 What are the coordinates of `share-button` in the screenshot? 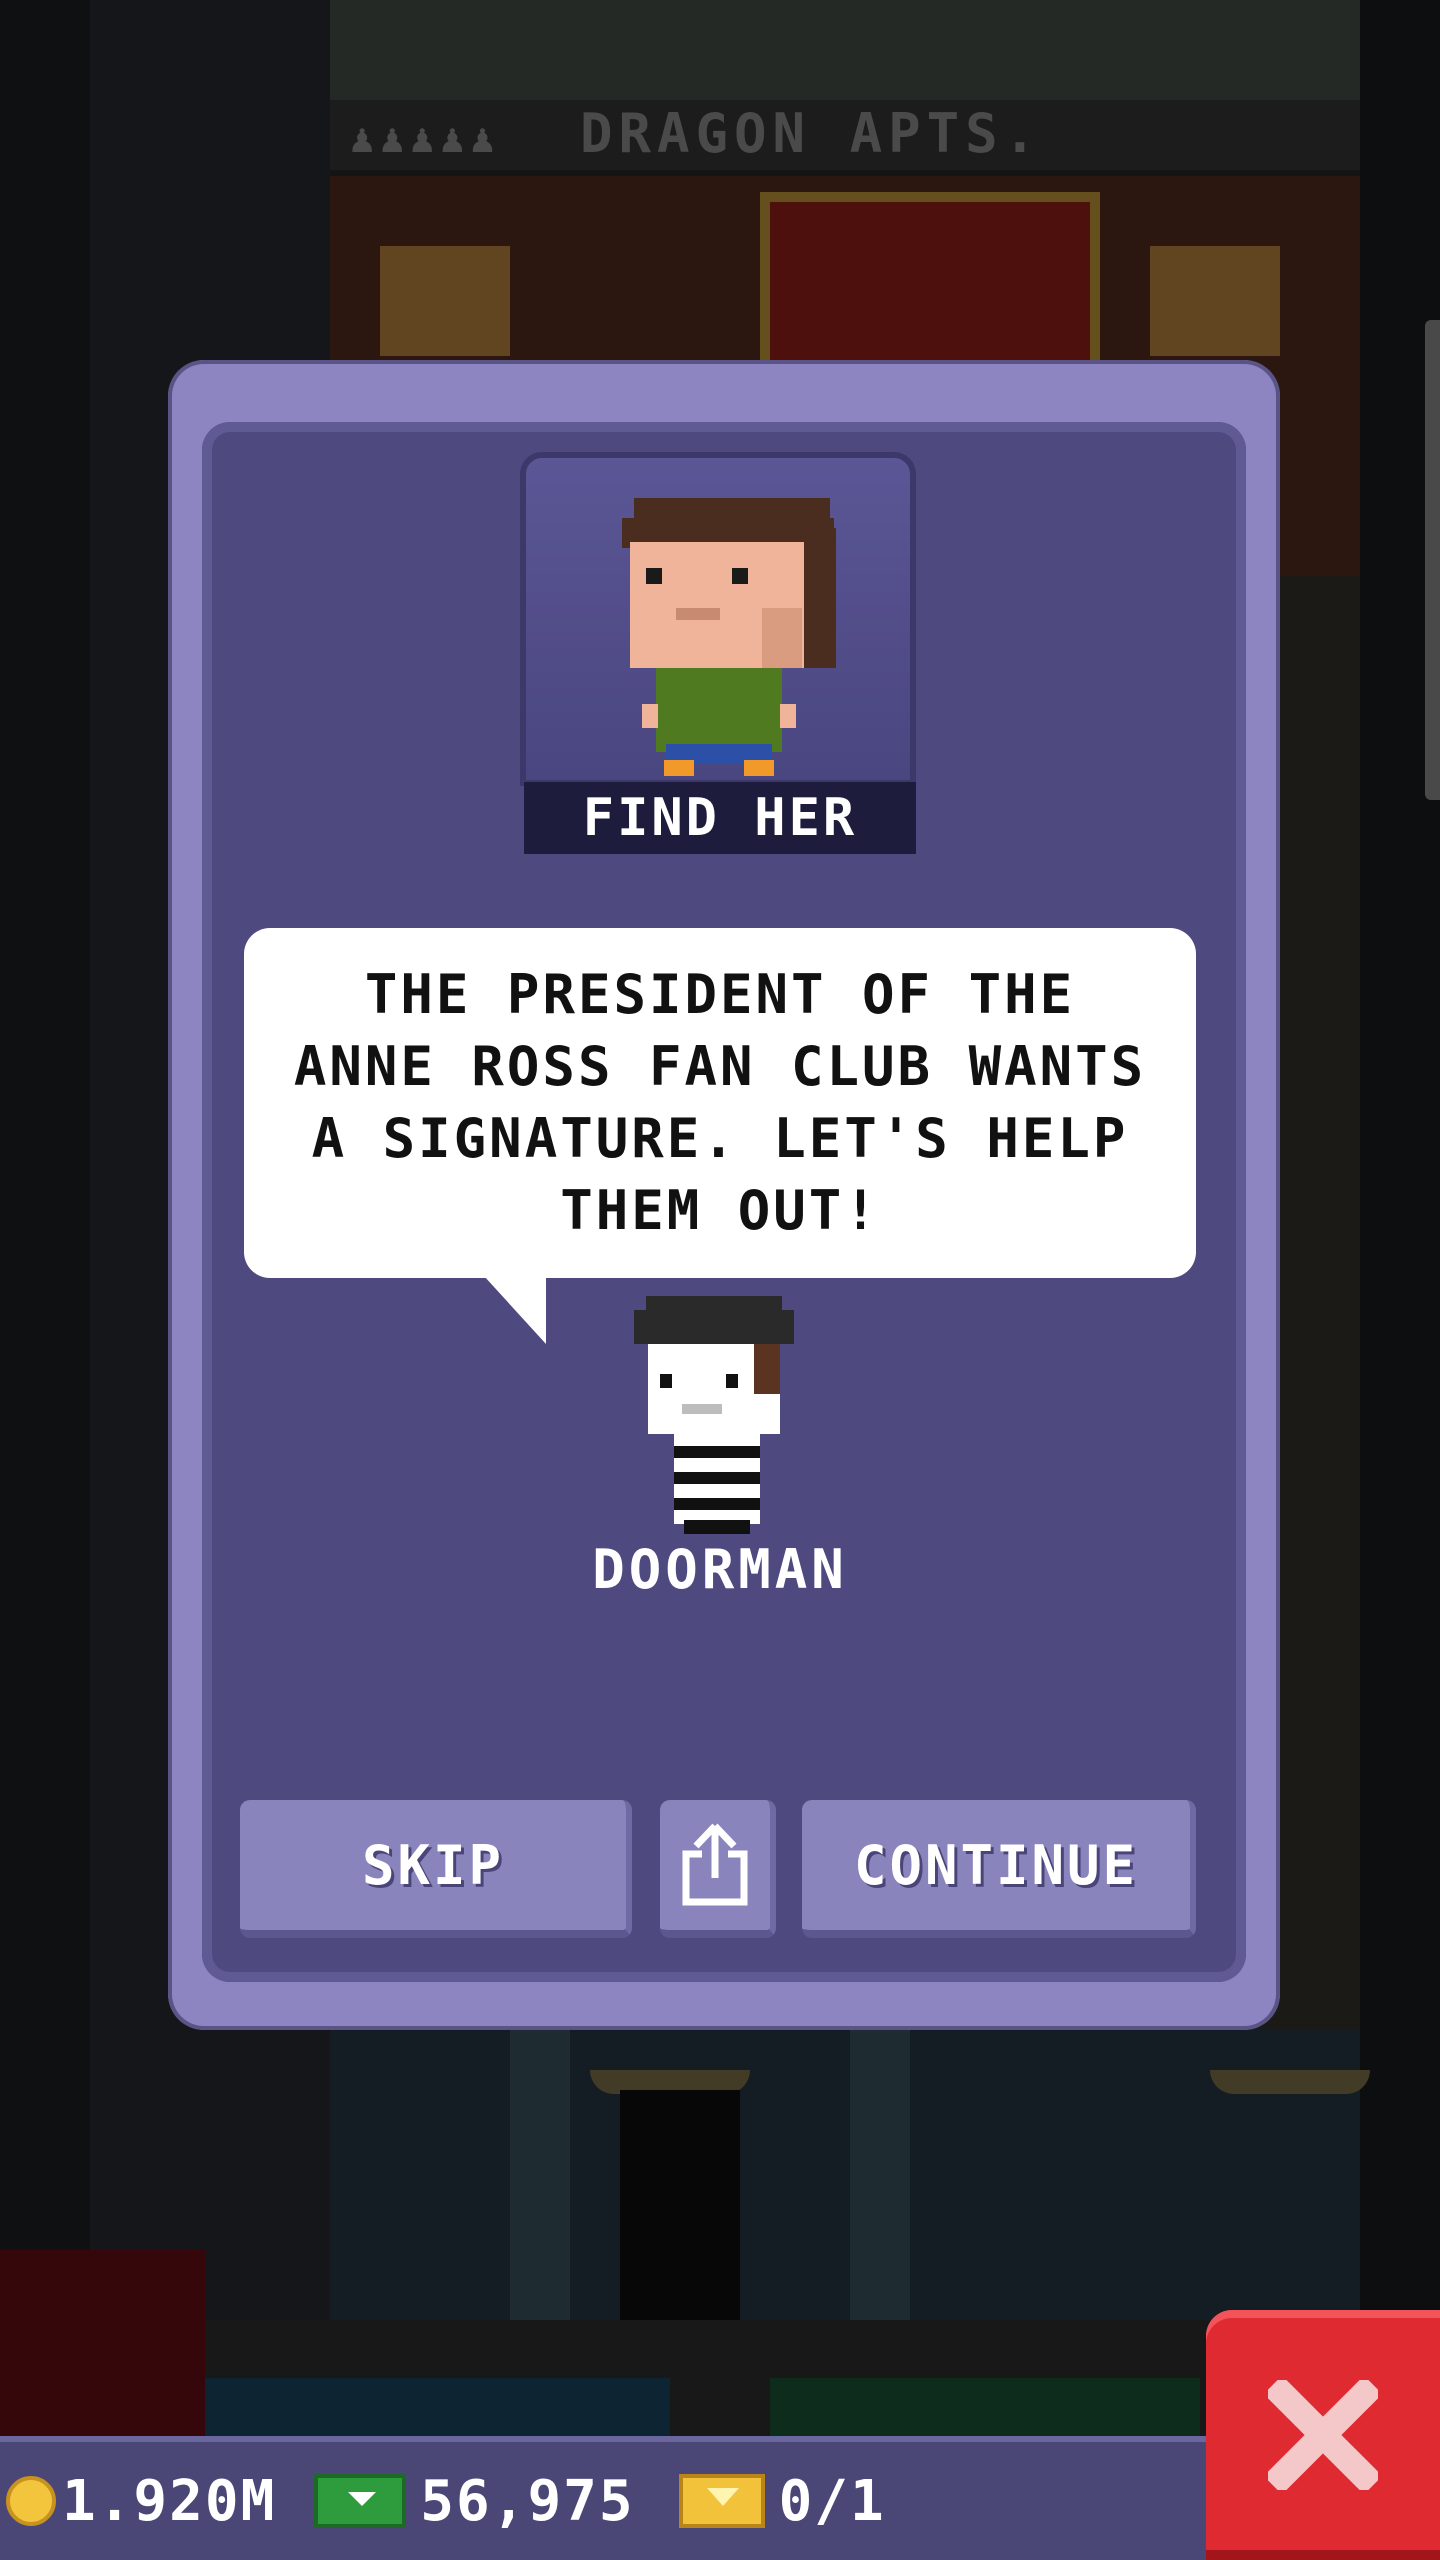 It's located at (718, 1869).